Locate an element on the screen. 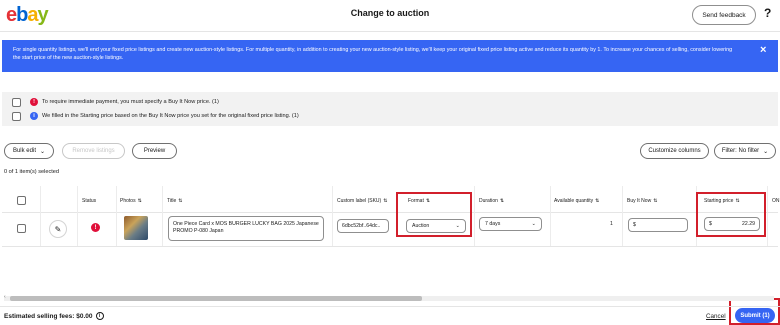  row-divider is located at coordinates (390, 246).